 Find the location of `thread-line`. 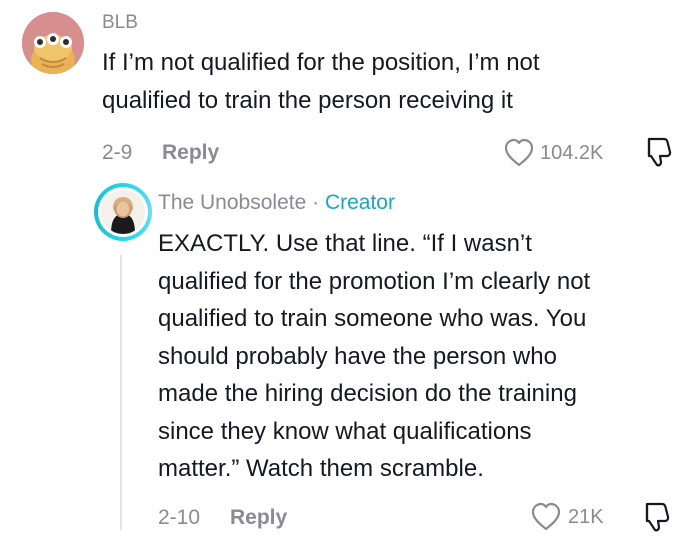

thread-line is located at coordinates (121, 392).